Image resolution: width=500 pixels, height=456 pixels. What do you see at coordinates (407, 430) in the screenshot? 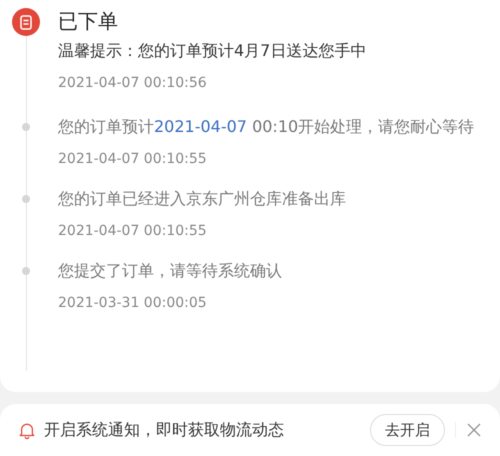
I see `enable-button: 去开启` at bounding box center [407, 430].